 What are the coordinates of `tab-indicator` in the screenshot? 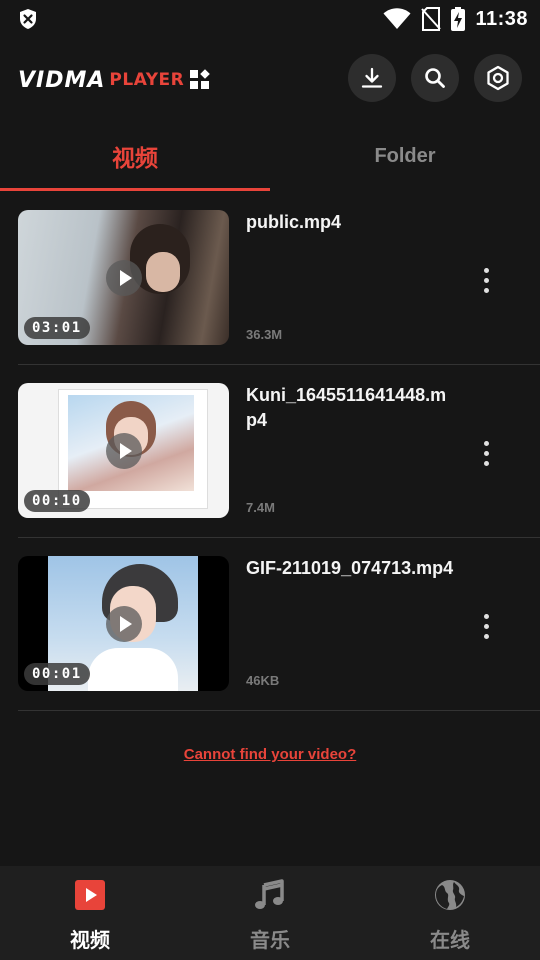 It's located at (135, 189).